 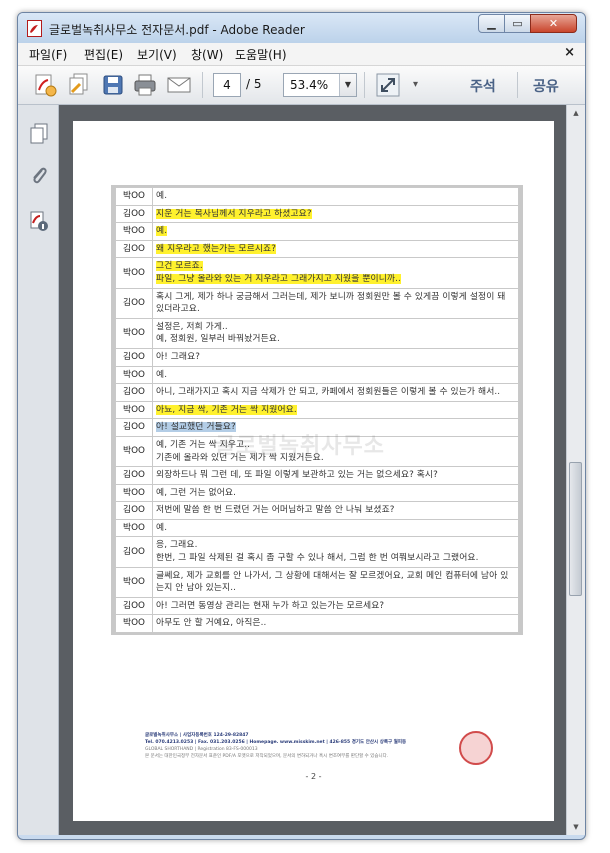 I want to click on save-icon, so click(x=113, y=85).